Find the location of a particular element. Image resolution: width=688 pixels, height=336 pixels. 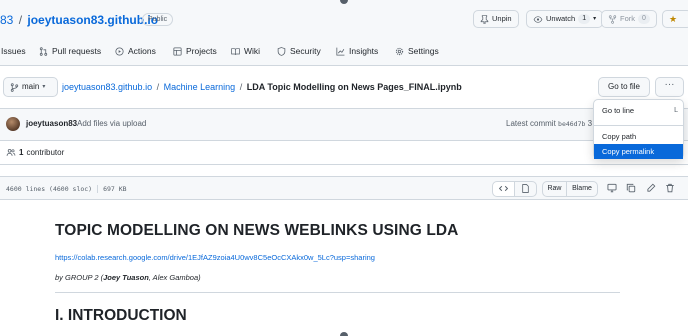

notebook-byline: by GROUP 2 (Joey Tuason, Alex Gamboa) is located at coordinates (128, 277).